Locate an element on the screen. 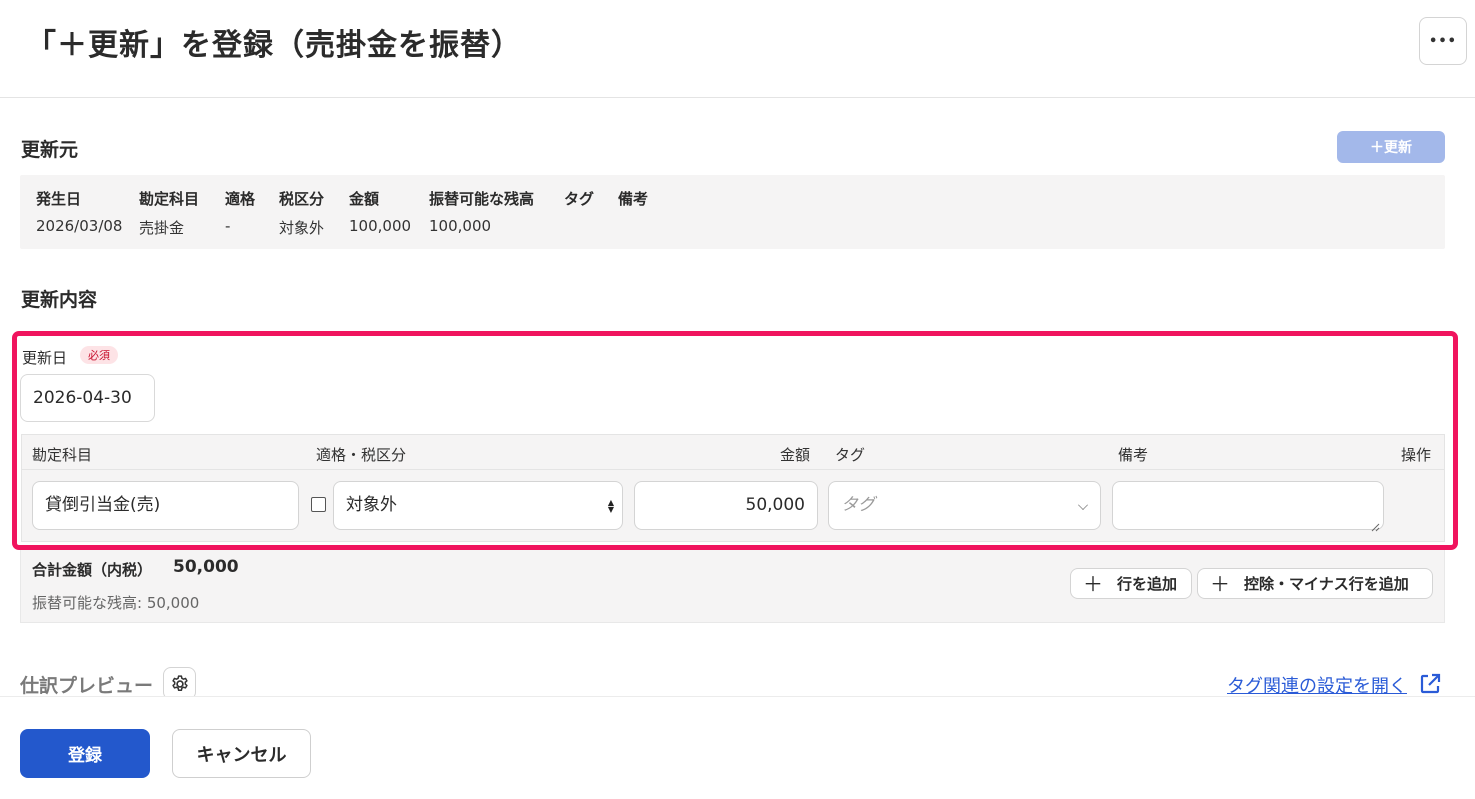  source-header-qualified: 適格 is located at coordinates (240, 199).